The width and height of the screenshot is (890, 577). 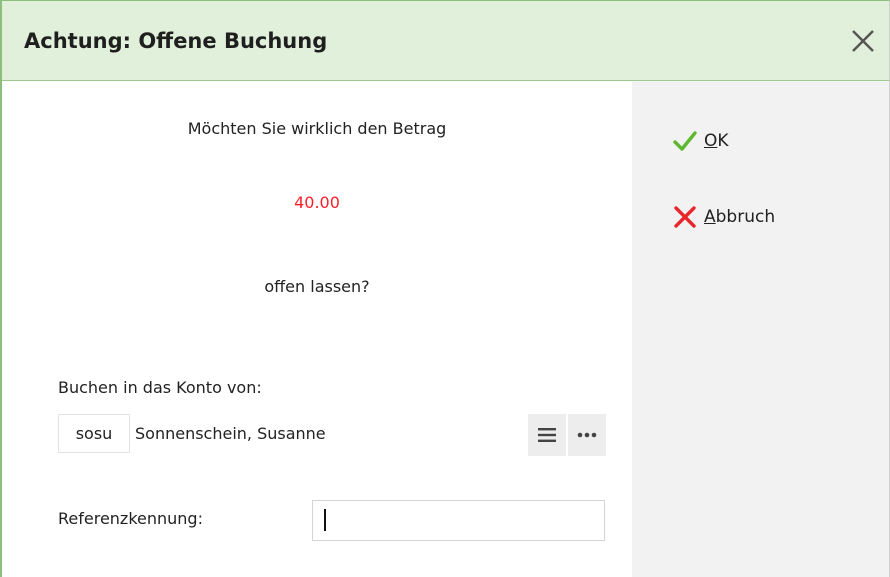 I want to click on account-more-button, so click(x=587, y=435).